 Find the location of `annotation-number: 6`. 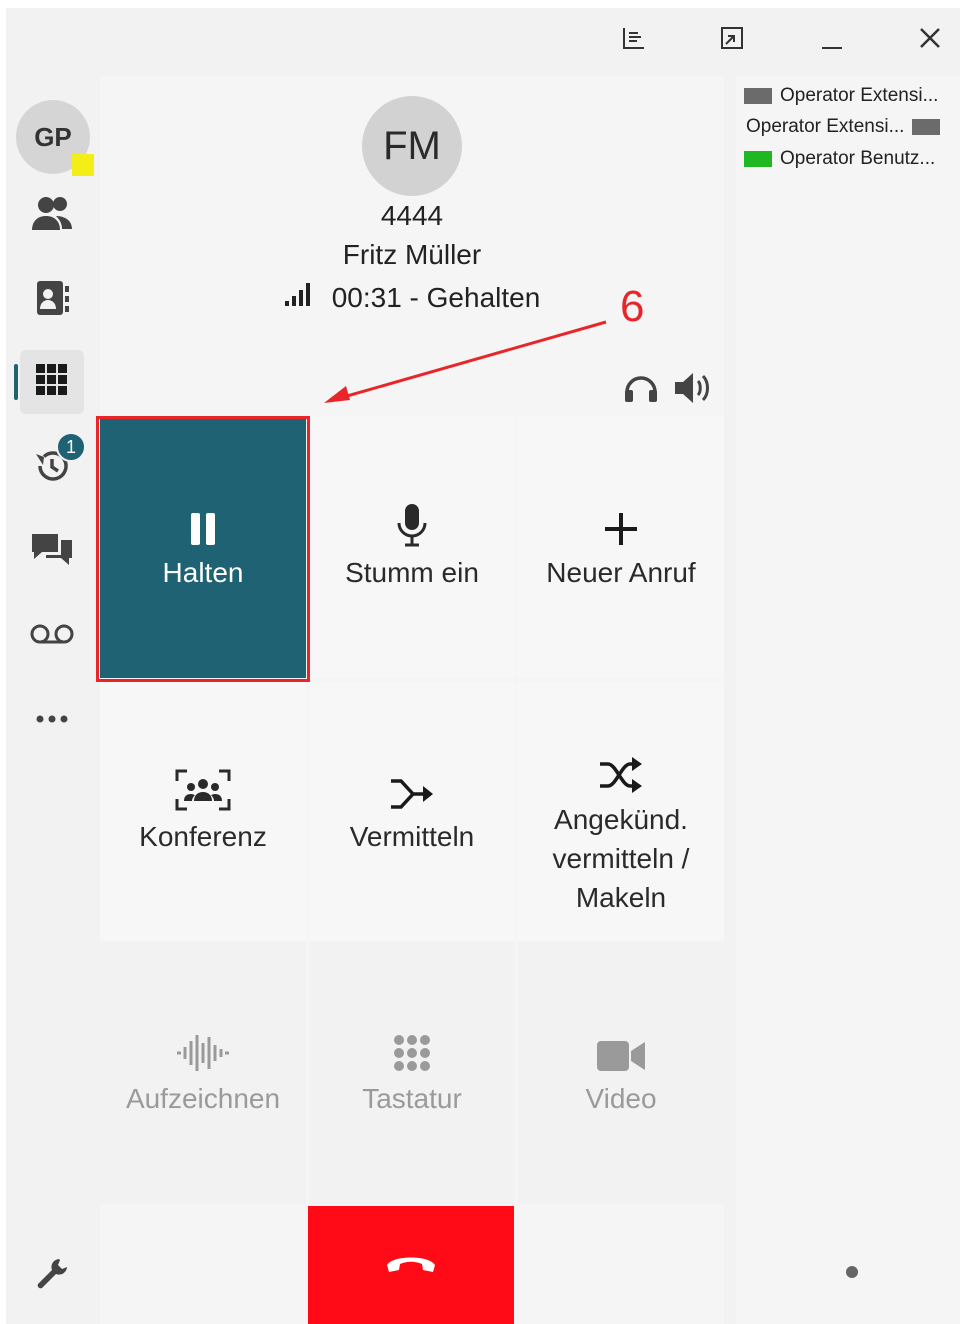

annotation-number: 6 is located at coordinates (632, 306).